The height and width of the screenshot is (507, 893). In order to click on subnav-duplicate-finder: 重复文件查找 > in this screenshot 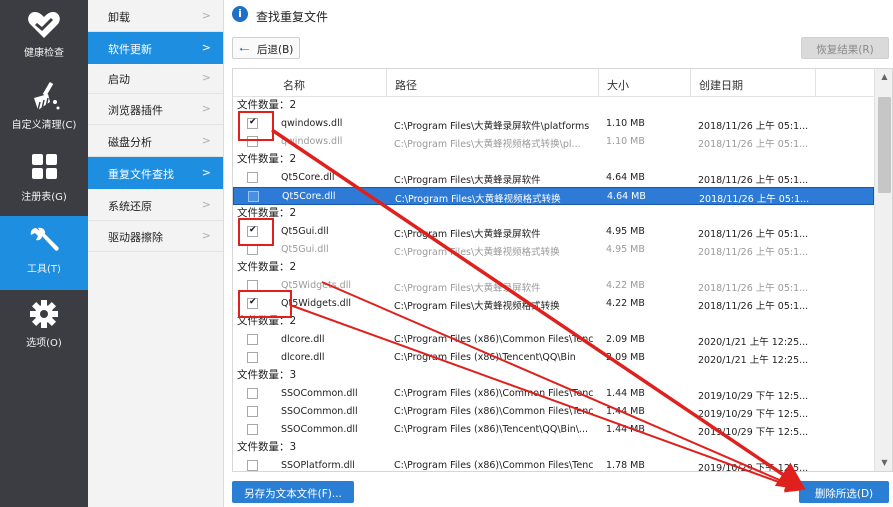, I will do `click(155, 173)`.